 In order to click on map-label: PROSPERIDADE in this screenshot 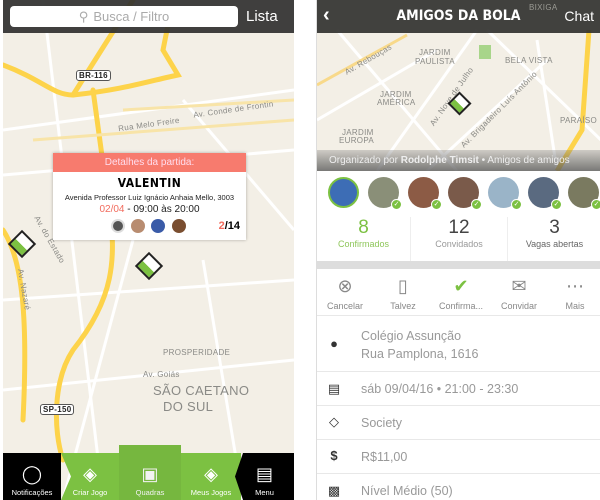, I will do `click(197, 352)`.